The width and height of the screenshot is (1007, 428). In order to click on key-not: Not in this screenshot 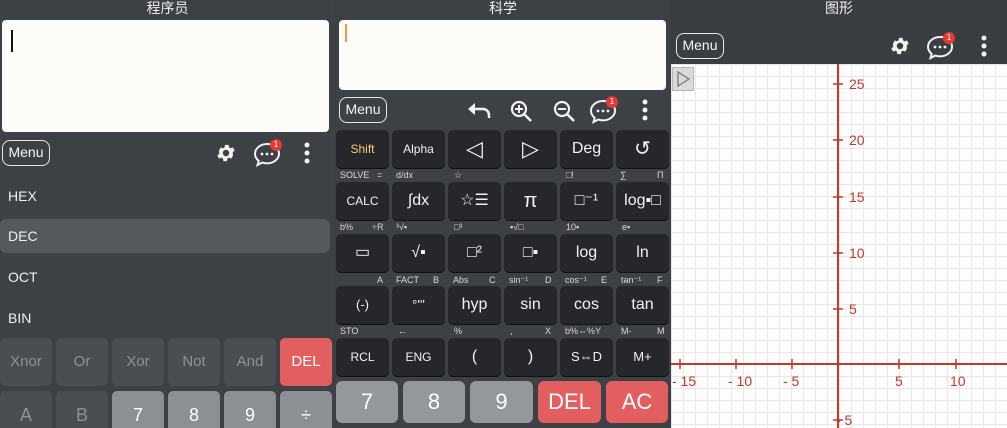, I will do `click(194, 362)`.